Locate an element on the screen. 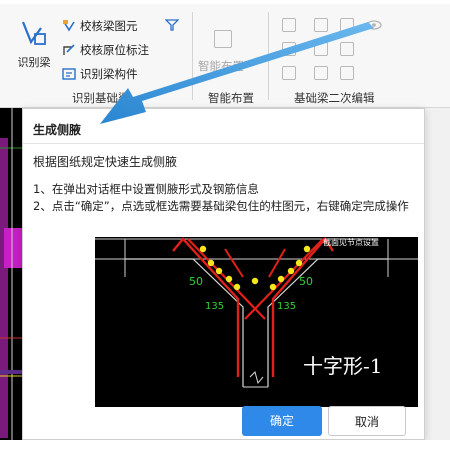 This screenshot has height=475, width=450. filter-icon-button is located at coordinates (172, 25).